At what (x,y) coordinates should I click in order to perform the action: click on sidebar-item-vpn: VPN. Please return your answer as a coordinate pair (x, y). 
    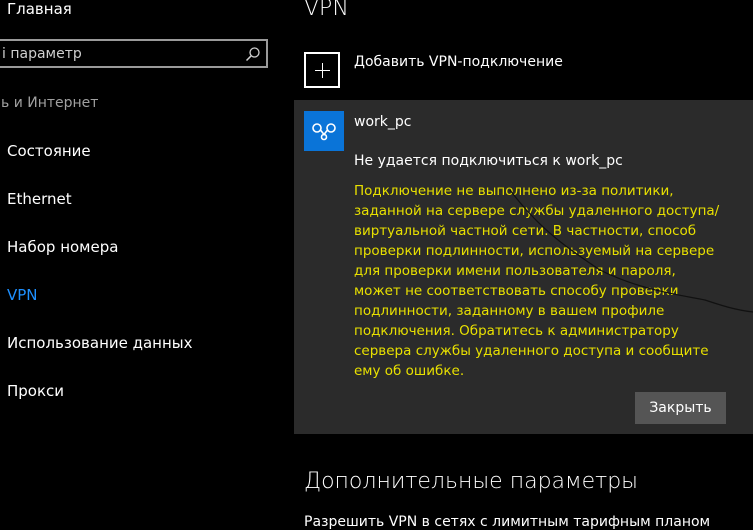
    Looking at the image, I should click on (22, 295).